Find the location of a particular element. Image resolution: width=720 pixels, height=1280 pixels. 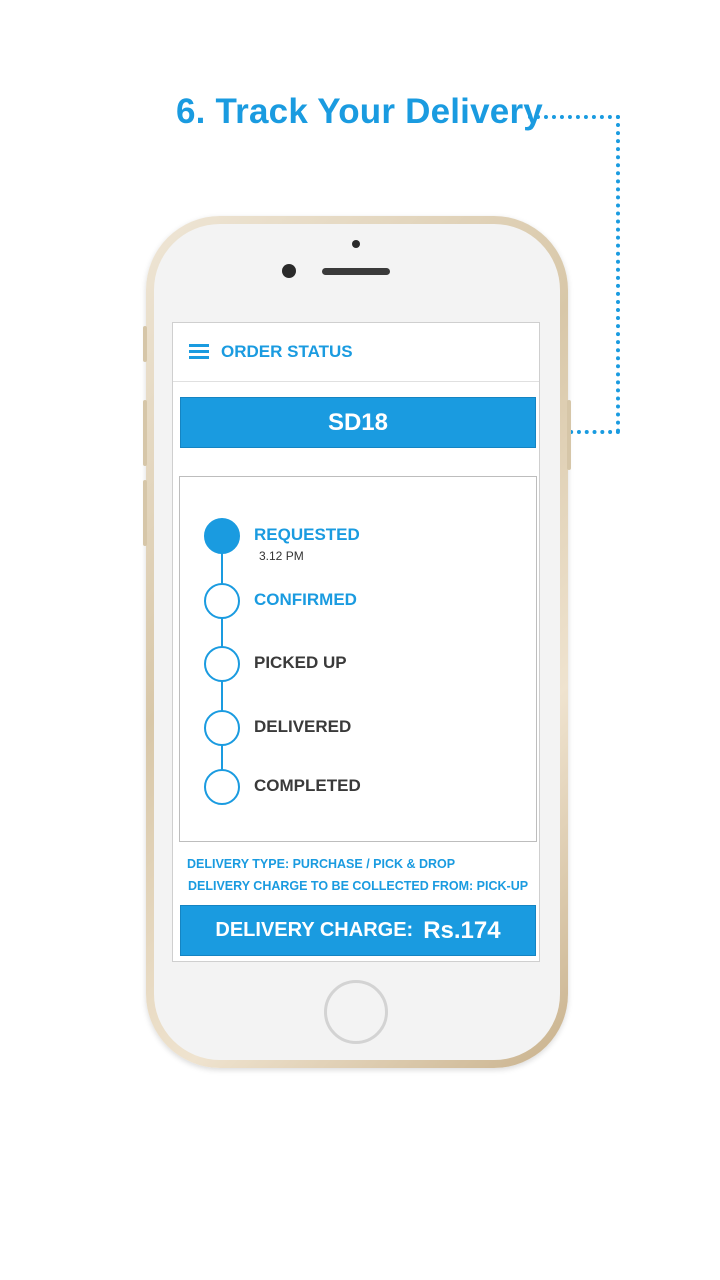

delivery-charge-bar: DELIVERY CHARGE: Rs.174 is located at coordinates (358, 930).